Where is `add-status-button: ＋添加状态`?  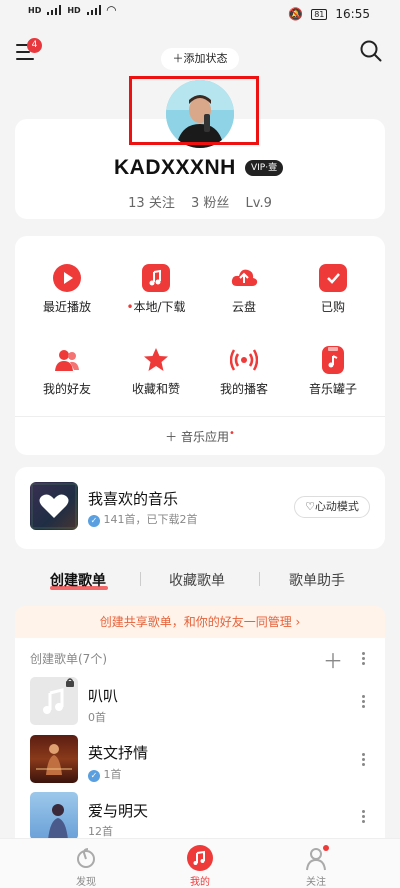
add-status-button: ＋添加状态 is located at coordinates (200, 59).